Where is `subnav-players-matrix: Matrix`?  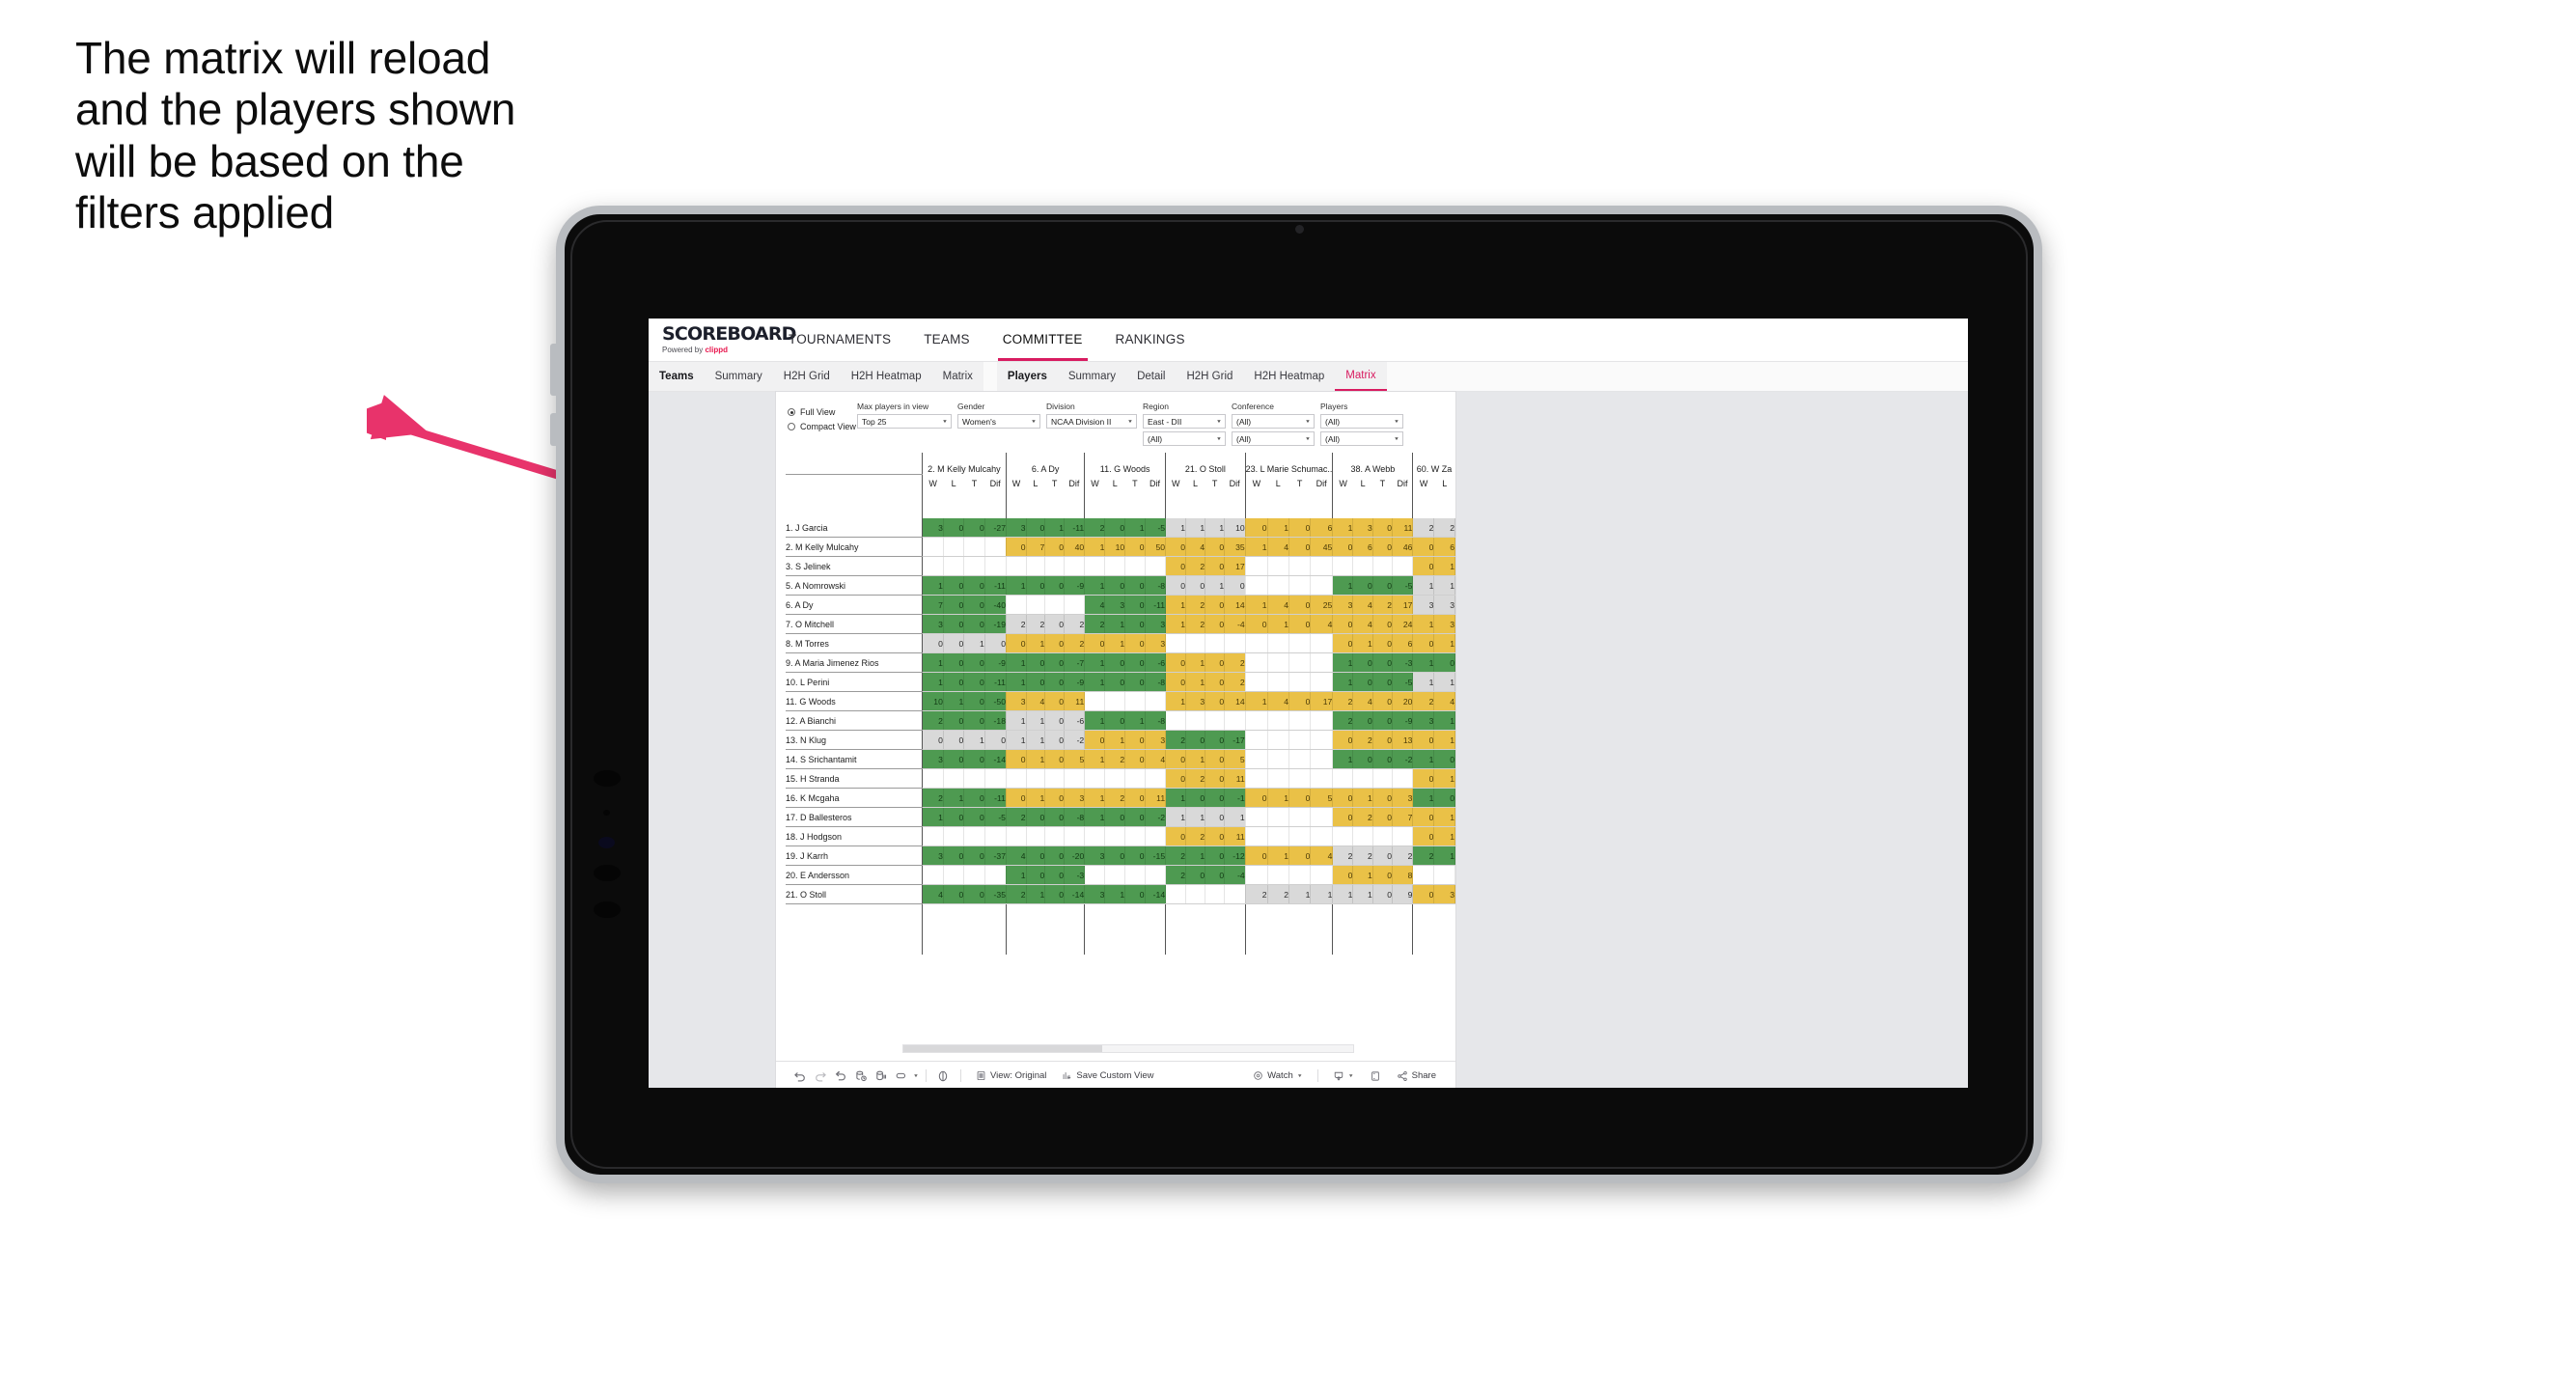
subnav-players-matrix: Matrix is located at coordinates (1361, 376).